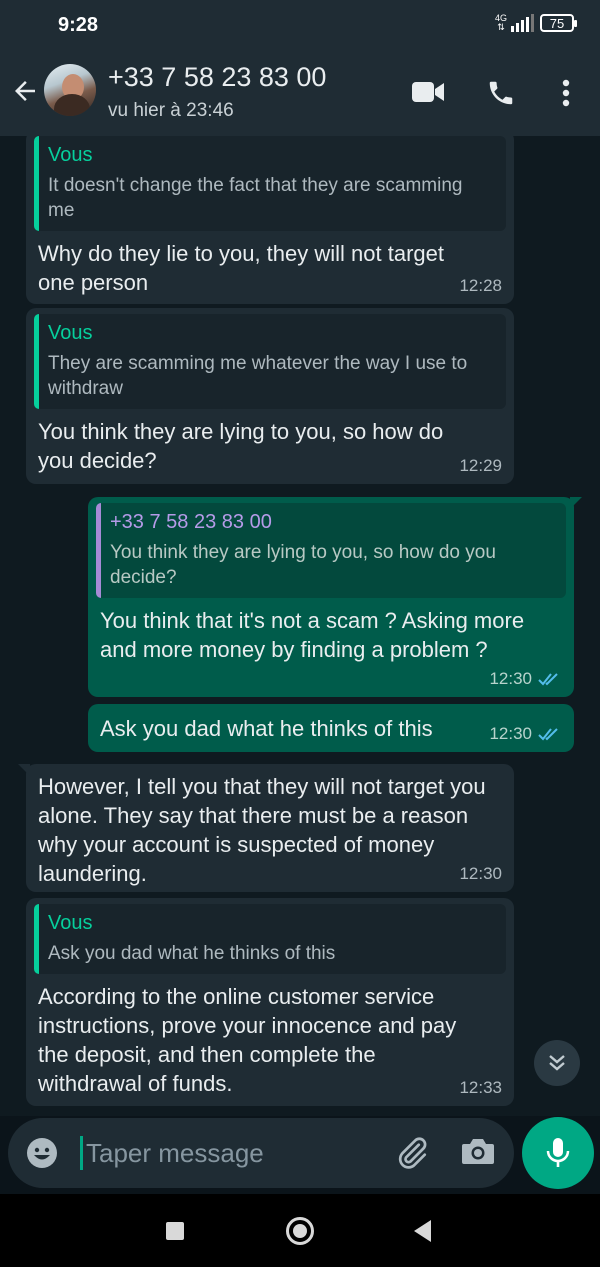  I want to click on emoji-icon, so click(42, 1153).